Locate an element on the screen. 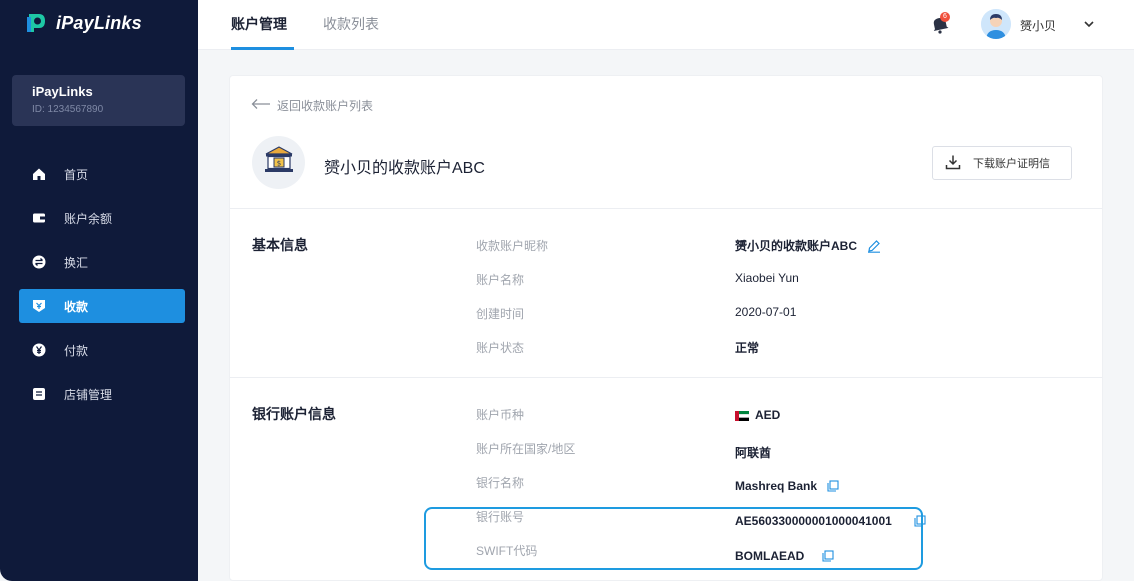 The width and height of the screenshot is (1134, 581). sidebar-item-label: 首页 is located at coordinates (76, 174).